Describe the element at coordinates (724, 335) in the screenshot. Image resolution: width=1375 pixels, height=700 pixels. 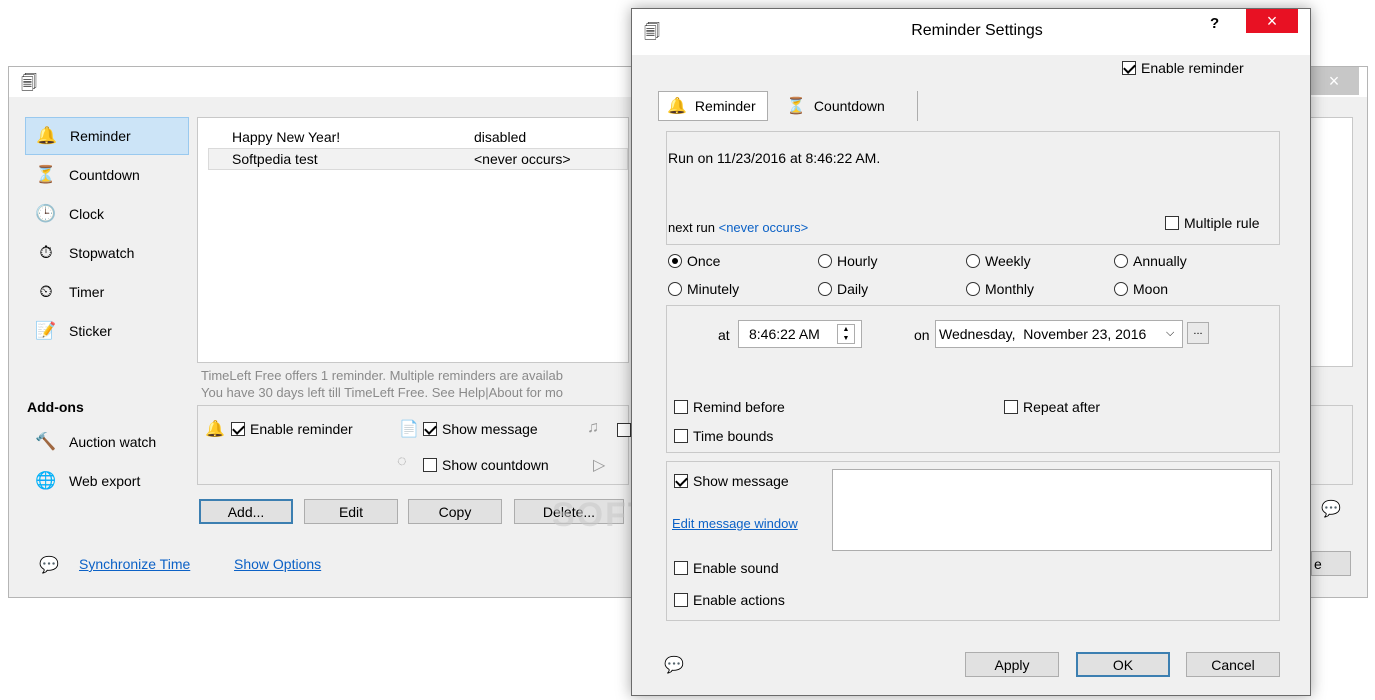
I see `at-label: at` at that location.